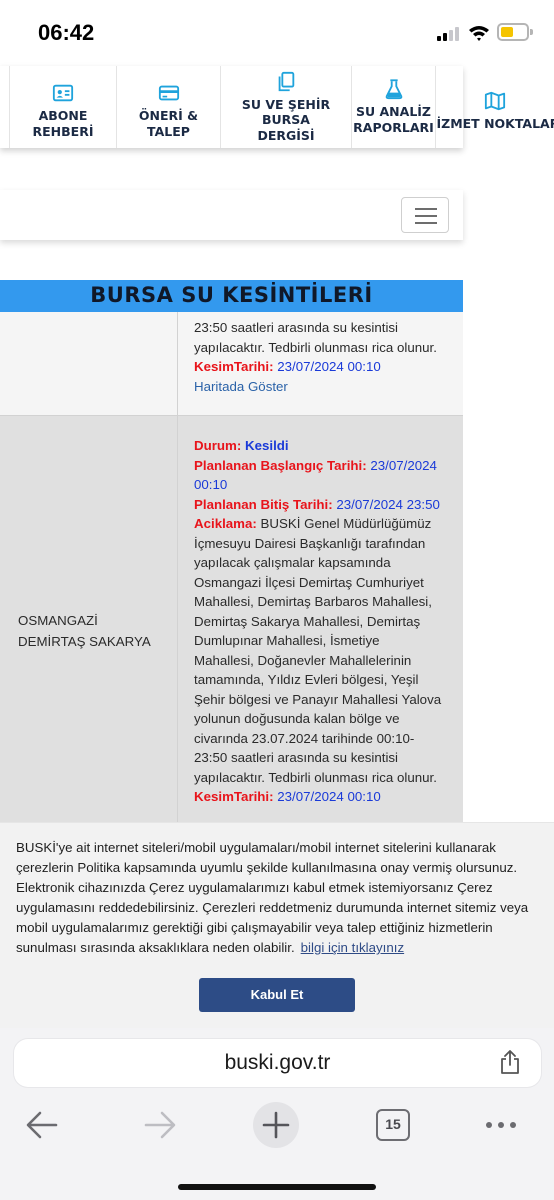 The height and width of the screenshot is (1200, 554). I want to click on site-header, so click(231, 215).